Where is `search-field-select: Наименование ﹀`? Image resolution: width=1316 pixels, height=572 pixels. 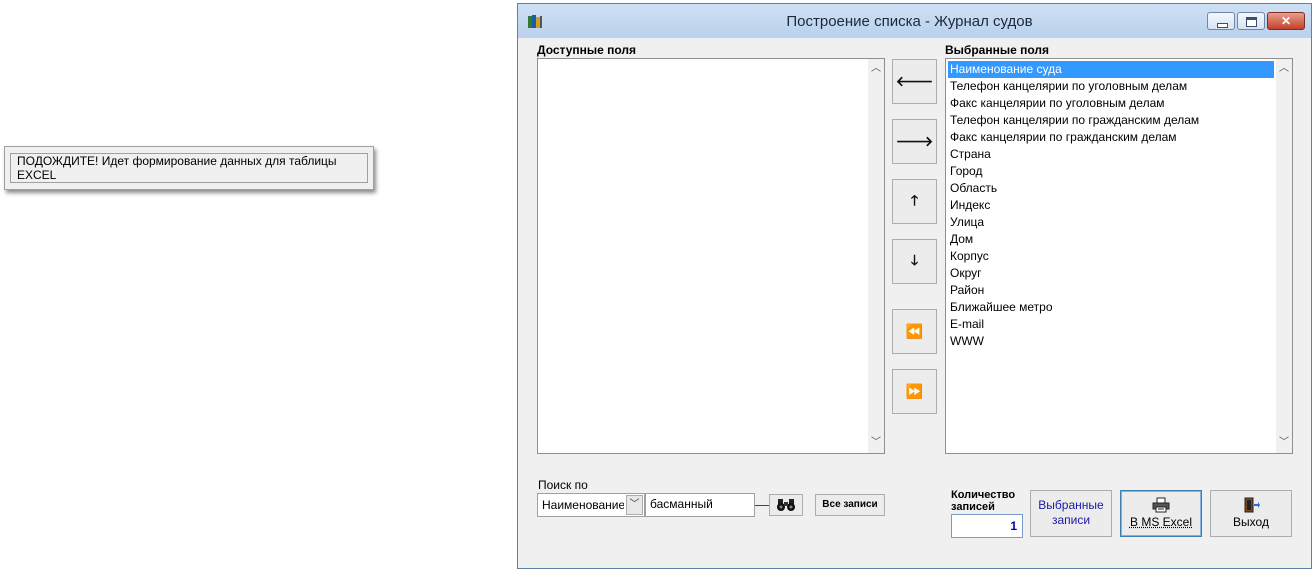 search-field-select: Наименование ﹀ is located at coordinates (591, 505).